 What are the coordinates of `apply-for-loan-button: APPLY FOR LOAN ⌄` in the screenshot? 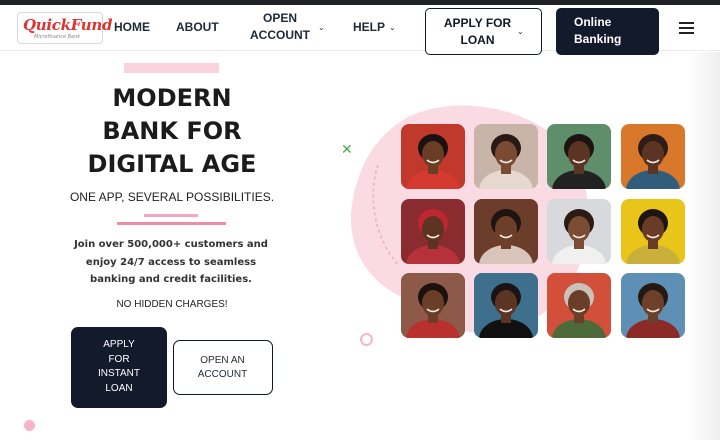 It's located at (483, 31).